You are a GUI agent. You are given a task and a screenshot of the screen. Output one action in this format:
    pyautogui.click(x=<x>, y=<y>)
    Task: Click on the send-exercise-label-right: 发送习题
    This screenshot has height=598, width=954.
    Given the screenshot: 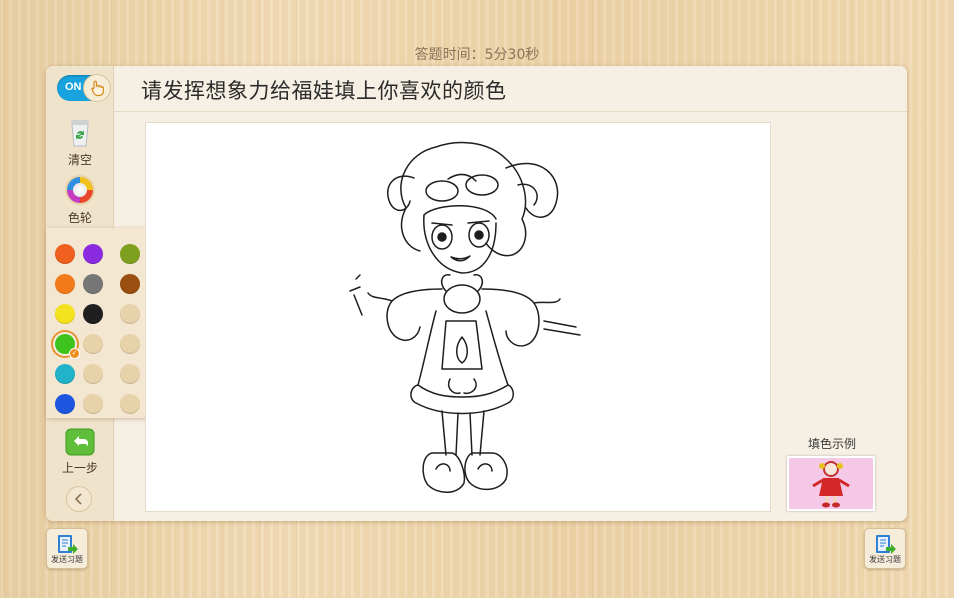 What is the action you would take?
    pyautogui.click(x=885, y=559)
    